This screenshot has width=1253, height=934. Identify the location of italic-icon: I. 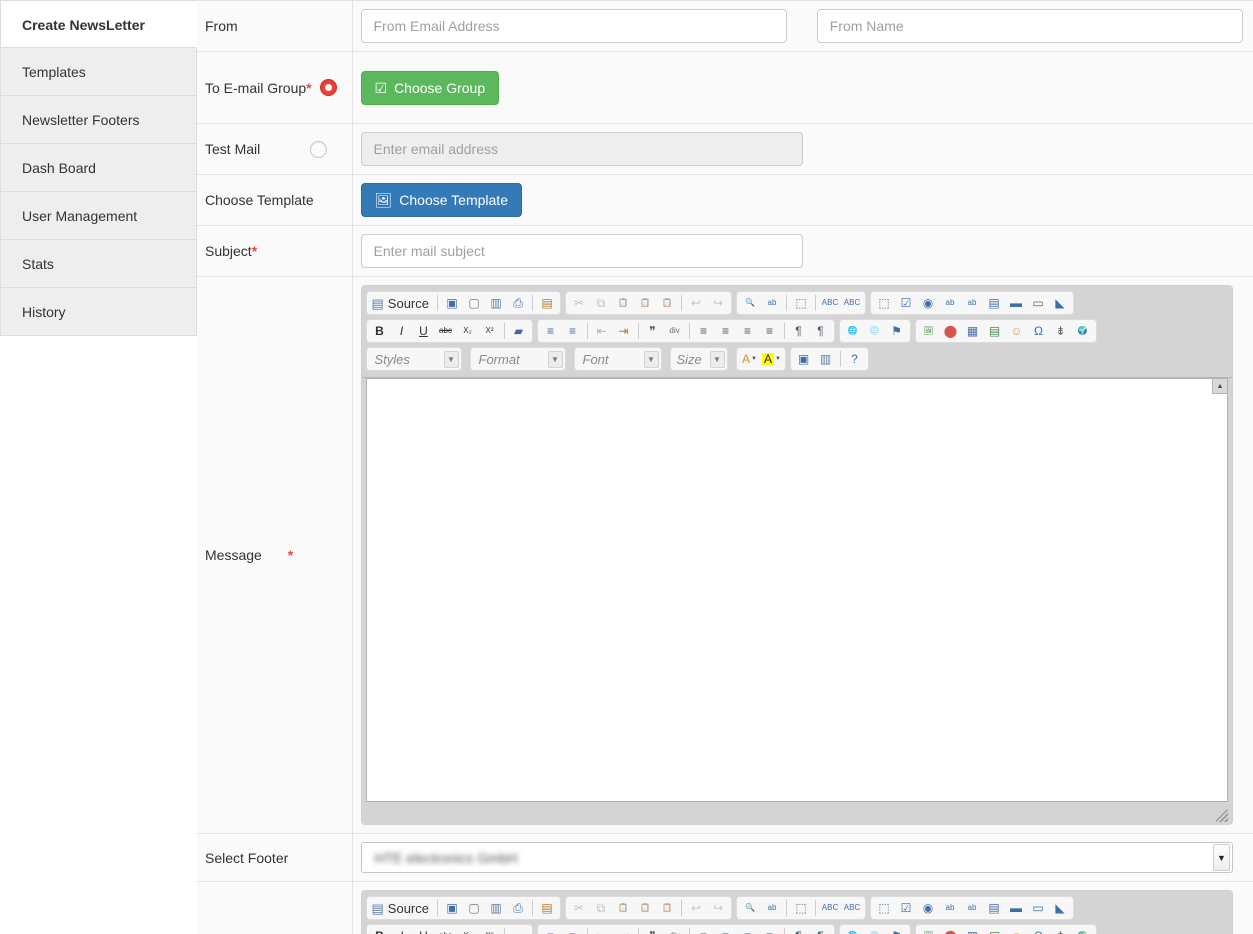
(402, 930).